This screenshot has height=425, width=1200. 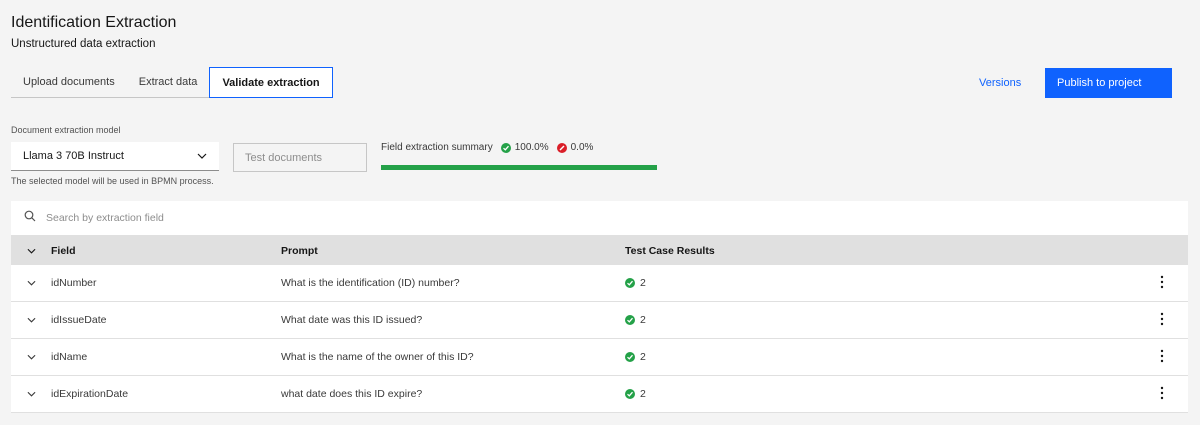 What do you see at coordinates (168, 82) in the screenshot?
I see `tab-extract-data: Extract data` at bounding box center [168, 82].